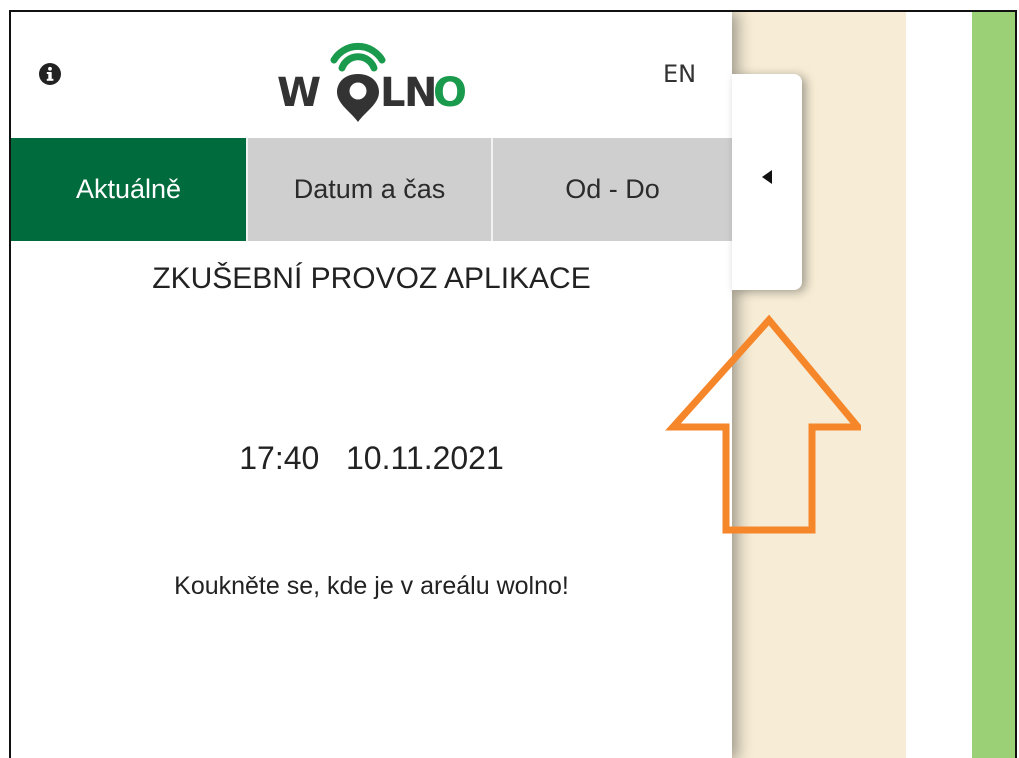 The width and height of the screenshot is (1019, 758). I want to click on wolno-logo: W L N O, so click(372, 82).